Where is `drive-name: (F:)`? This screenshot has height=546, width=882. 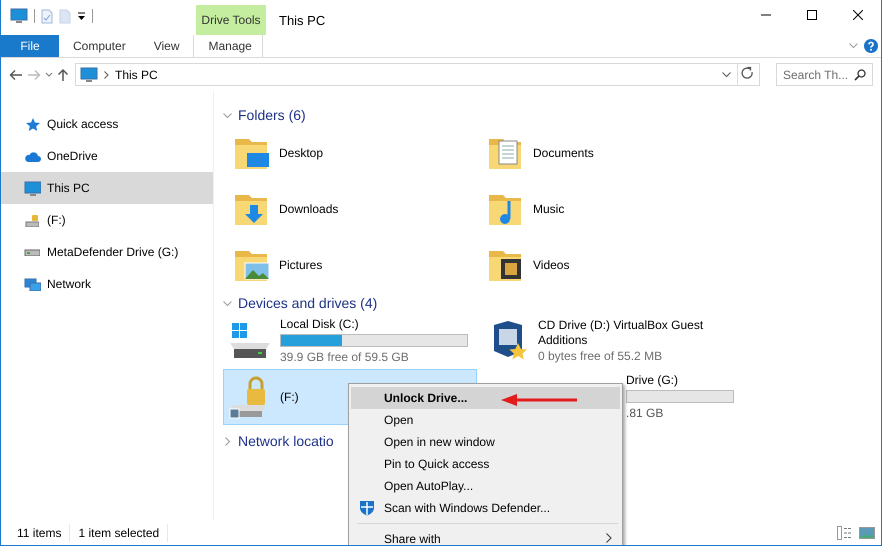
drive-name: (F:) is located at coordinates (289, 397).